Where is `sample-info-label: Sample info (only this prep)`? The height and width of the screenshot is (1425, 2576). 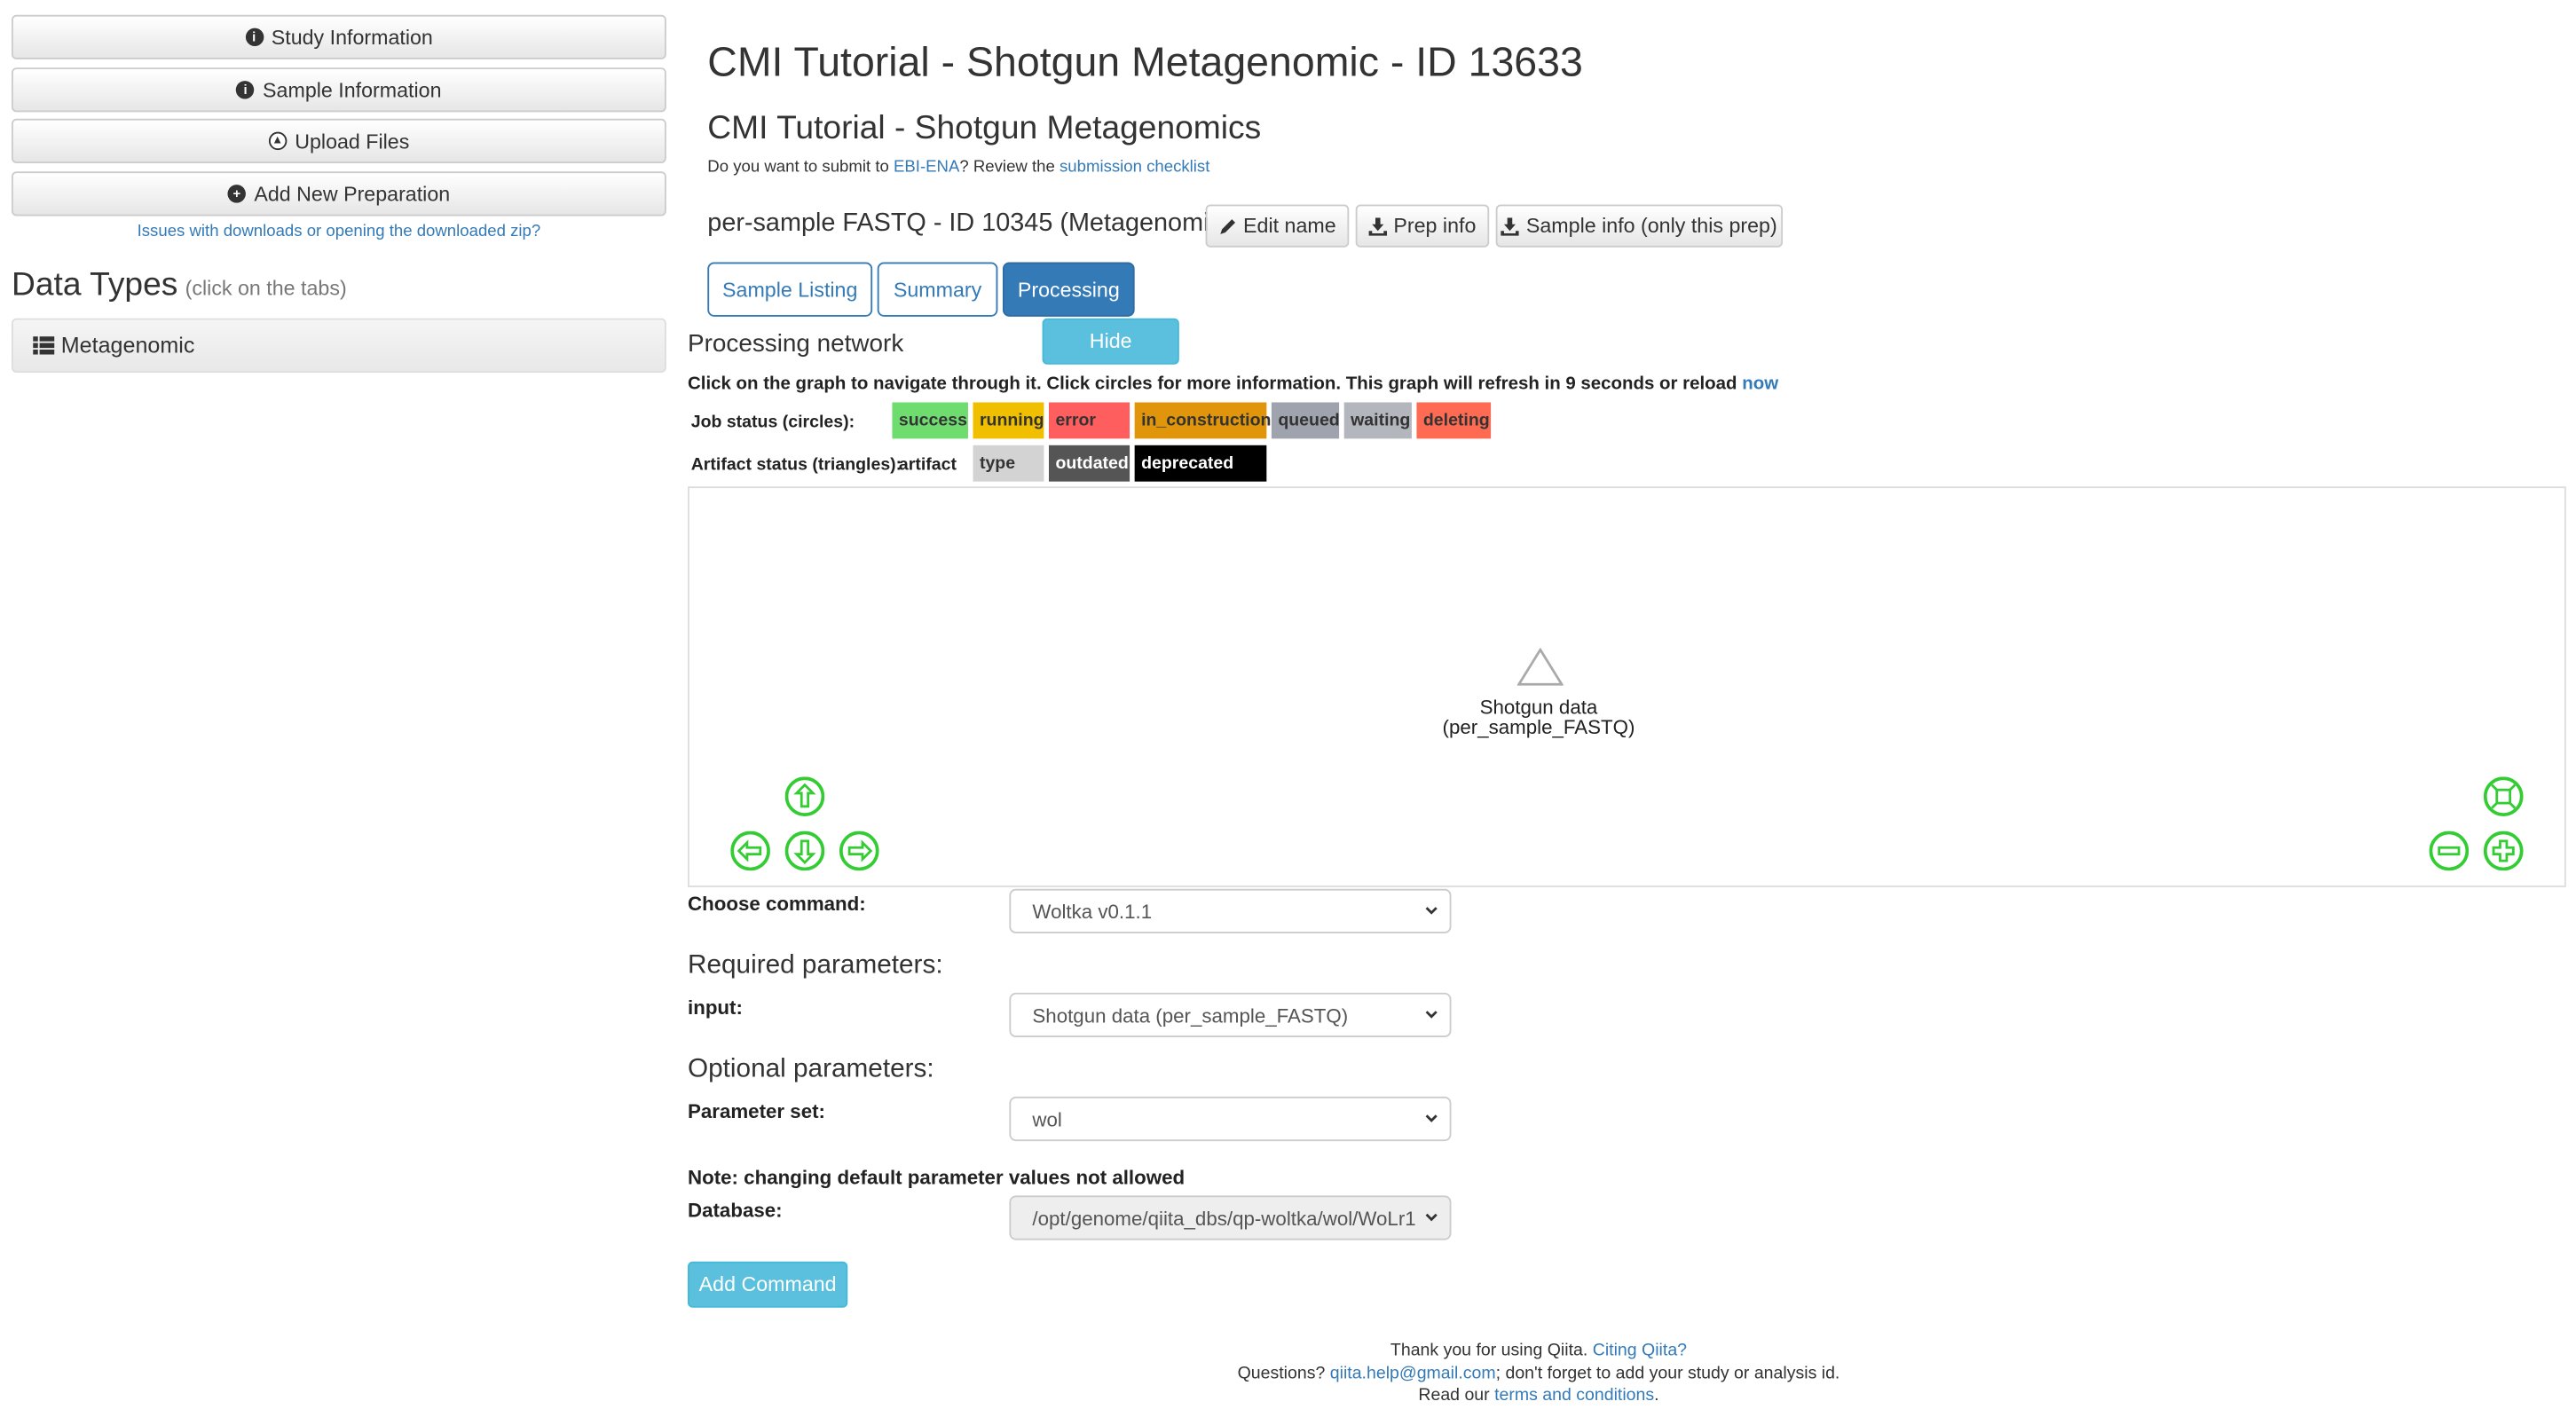 sample-info-label: Sample info (only this prep) is located at coordinates (1651, 226).